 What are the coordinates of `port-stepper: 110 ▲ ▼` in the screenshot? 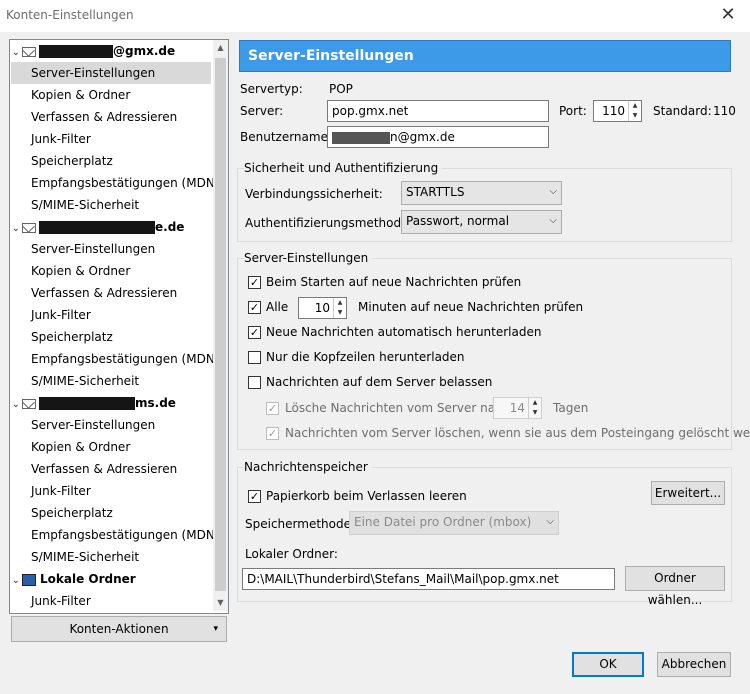 It's located at (617, 111).